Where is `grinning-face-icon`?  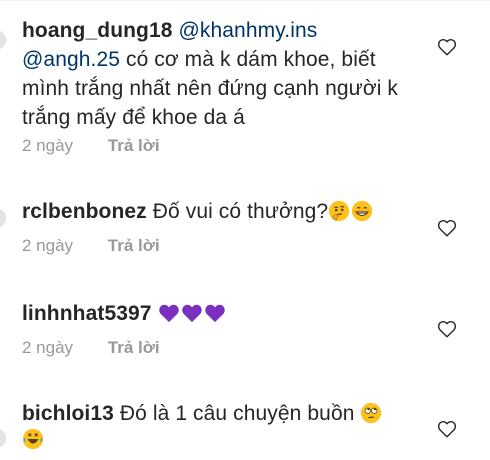 grinning-face-icon is located at coordinates (362, 211).